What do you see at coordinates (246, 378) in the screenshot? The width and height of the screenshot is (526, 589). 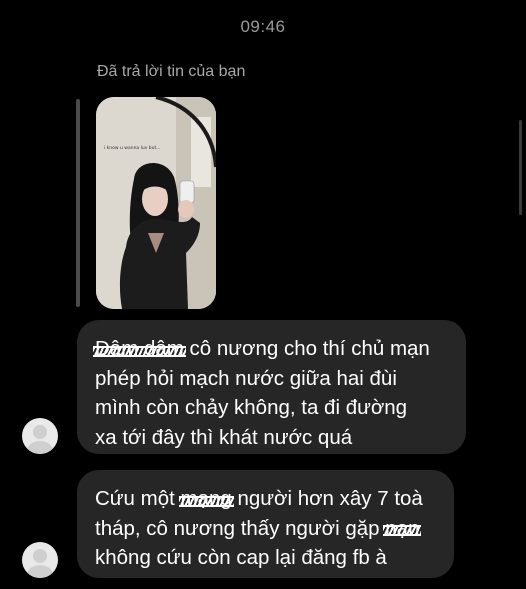 I see `message-line: phép hỏi mạch nước giữa hai đùi` at bounding box center [246, 378].